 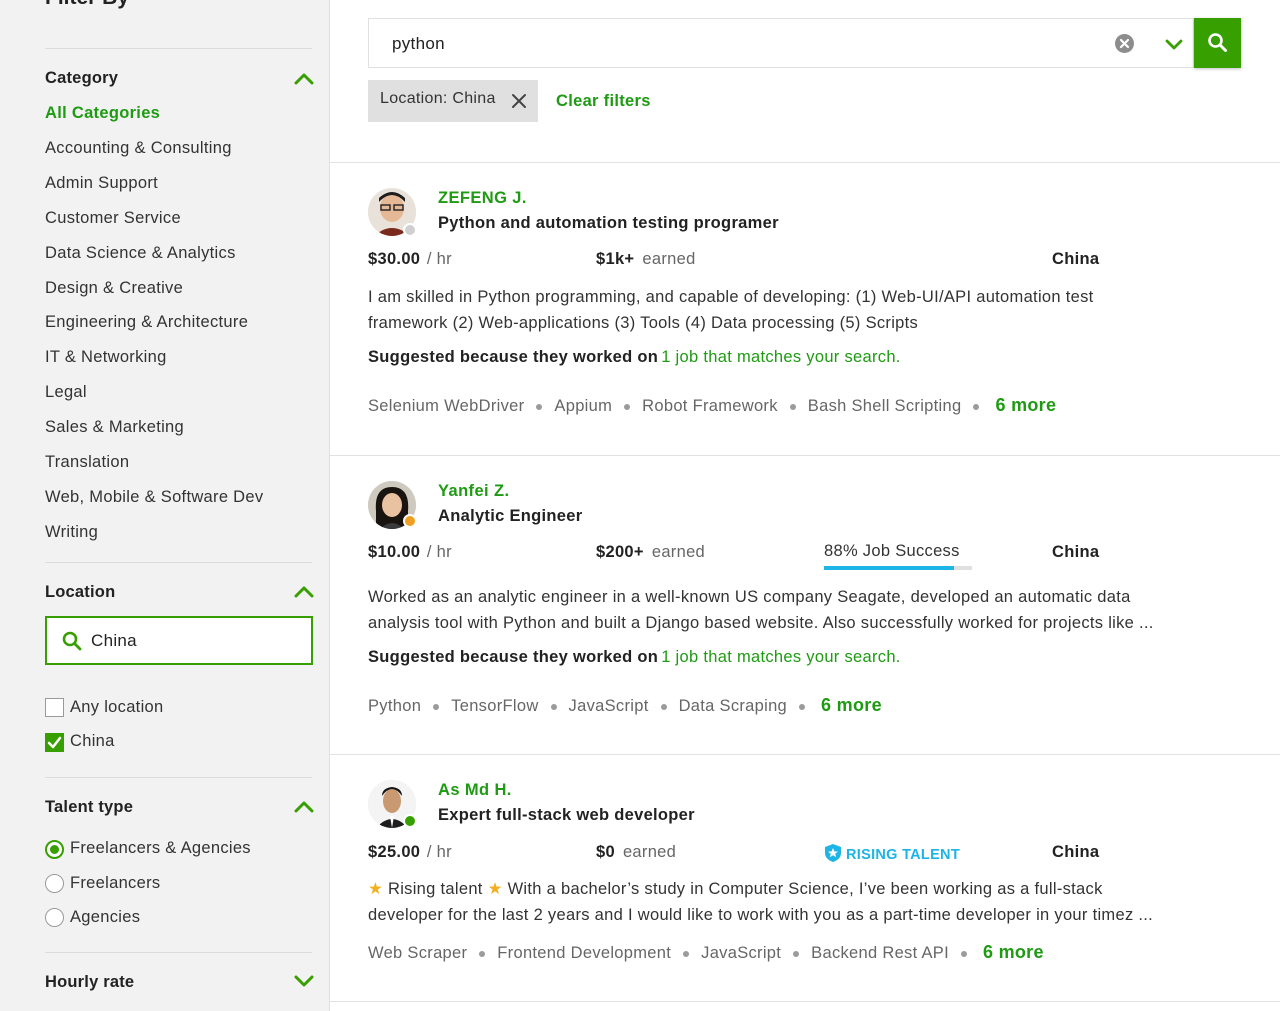 What do you see at coordinates (154, 497) in the screenshot?
I see `category-item: Web, Mobile & Software Dev` at bounding box center [154, 497].